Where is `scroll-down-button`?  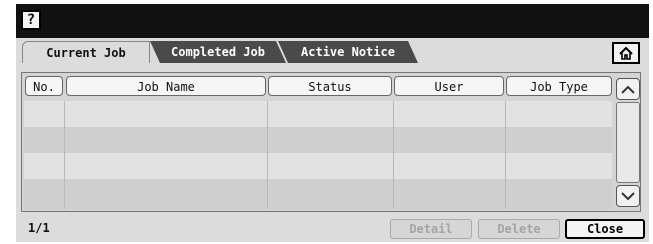 scroll-down-button is located at coordinates (628, 196).